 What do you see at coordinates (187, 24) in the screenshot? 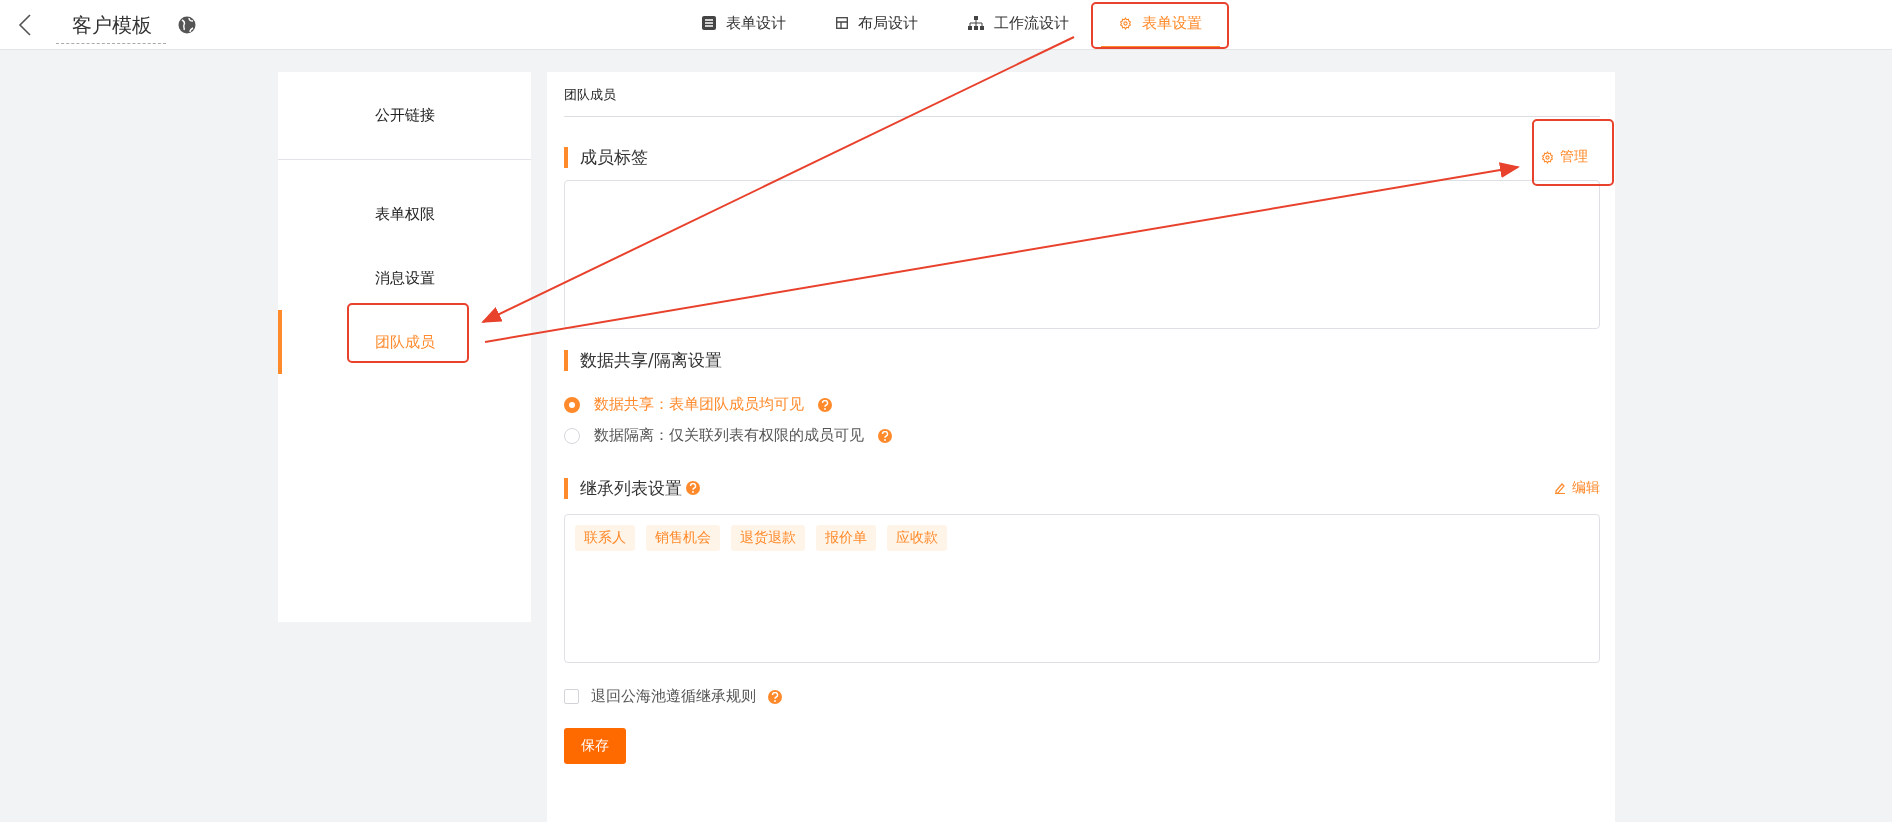
I see `globe-icon` at bounding box center [187, 24].